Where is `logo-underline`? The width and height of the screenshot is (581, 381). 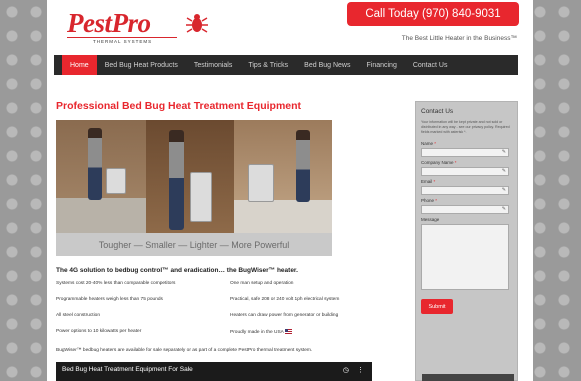
logo-underline is located at coordinates (122, 37).